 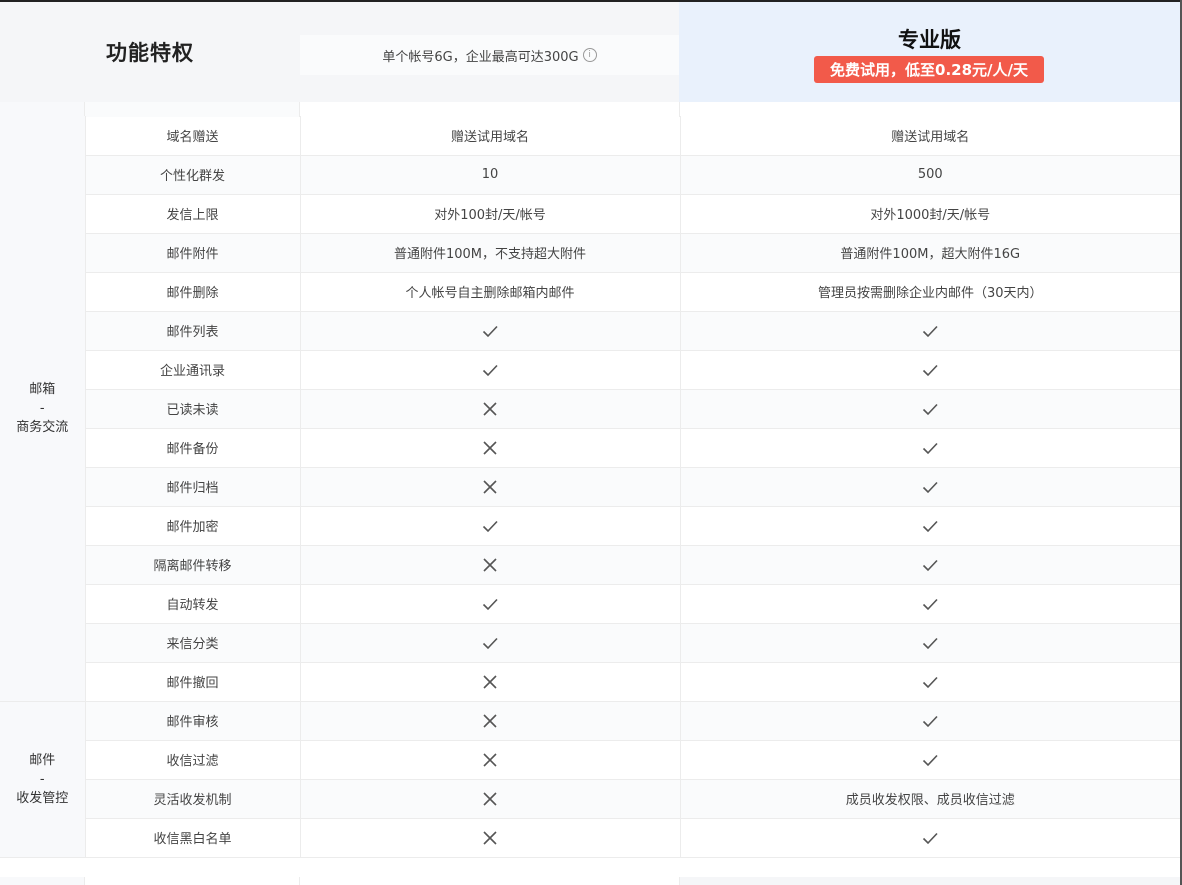 I want to click on feature-name: 邮件加密, so click(x=193, y=526).